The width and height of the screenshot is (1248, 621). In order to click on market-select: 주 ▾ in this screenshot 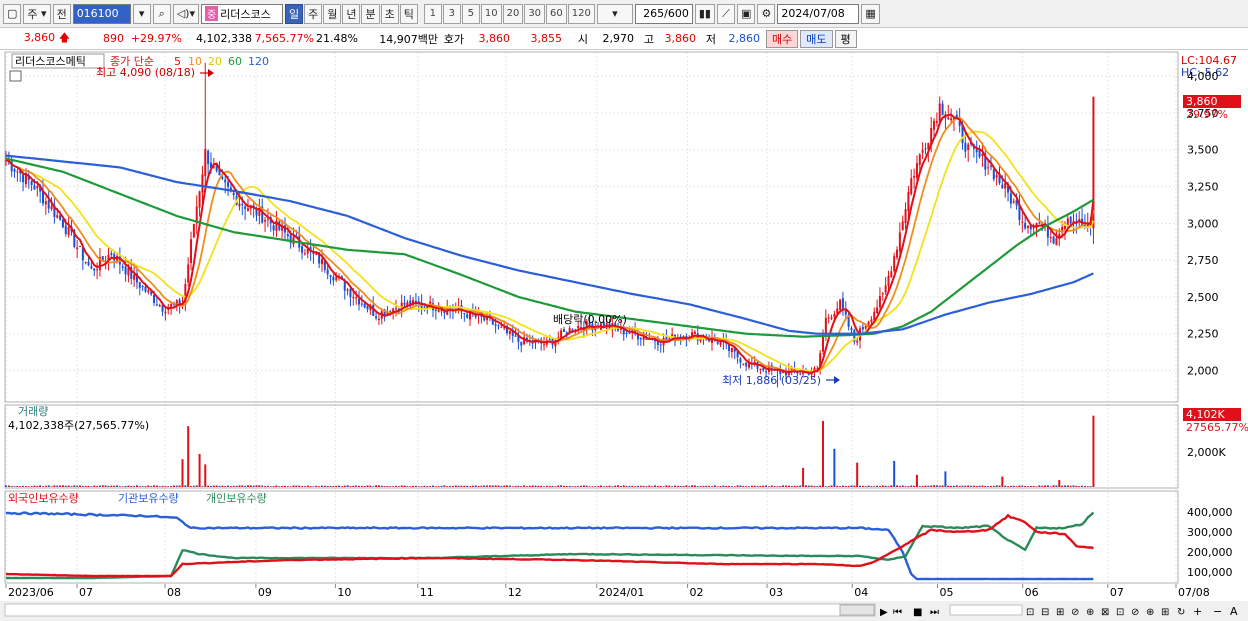, I will do `click(37, 13)`.